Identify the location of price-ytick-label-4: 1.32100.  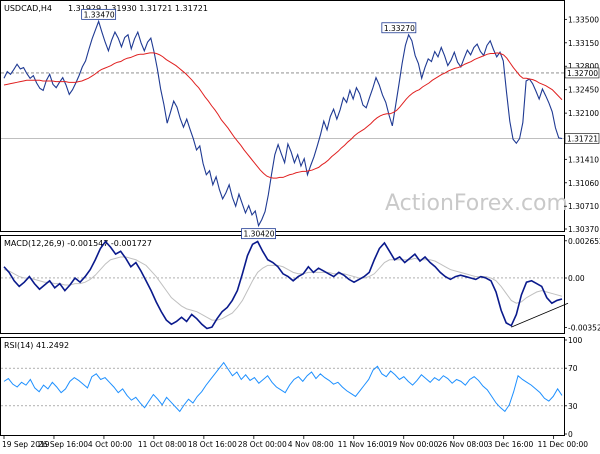
(583, 113).